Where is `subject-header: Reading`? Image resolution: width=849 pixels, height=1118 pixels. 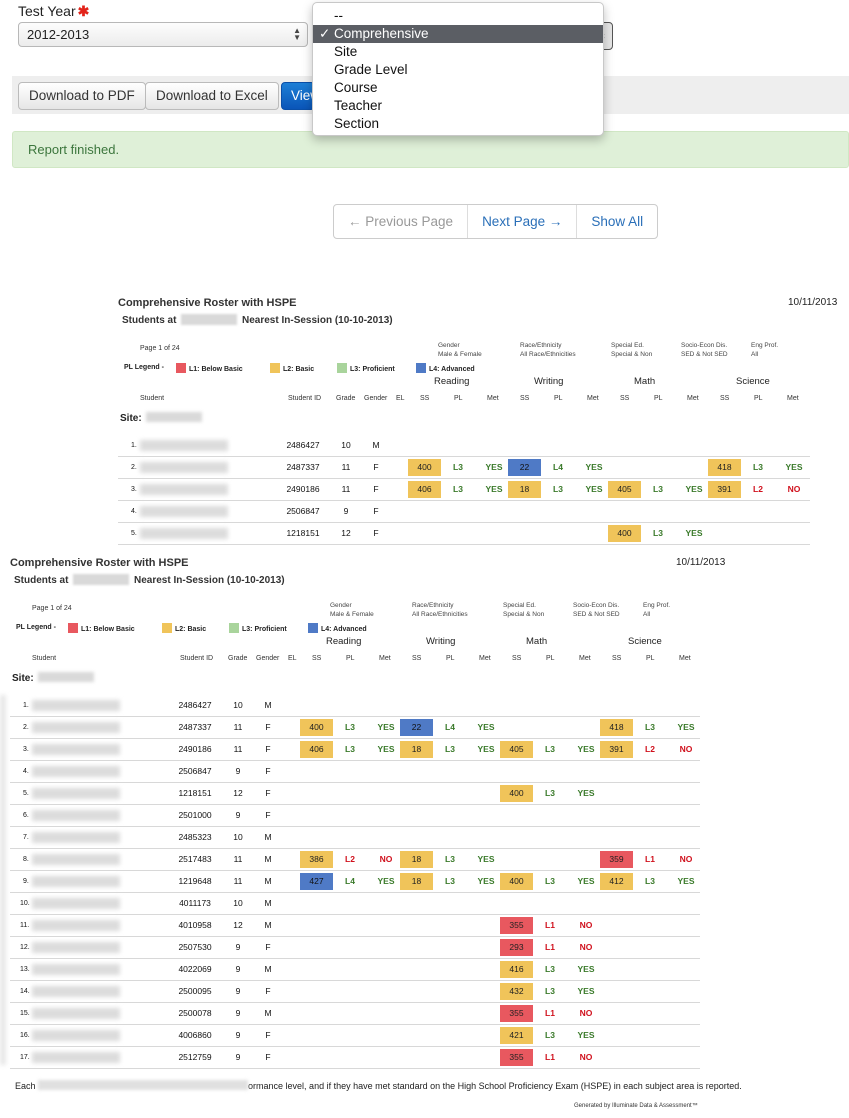
subject-header: Reading is located at coordinates (452, 381).